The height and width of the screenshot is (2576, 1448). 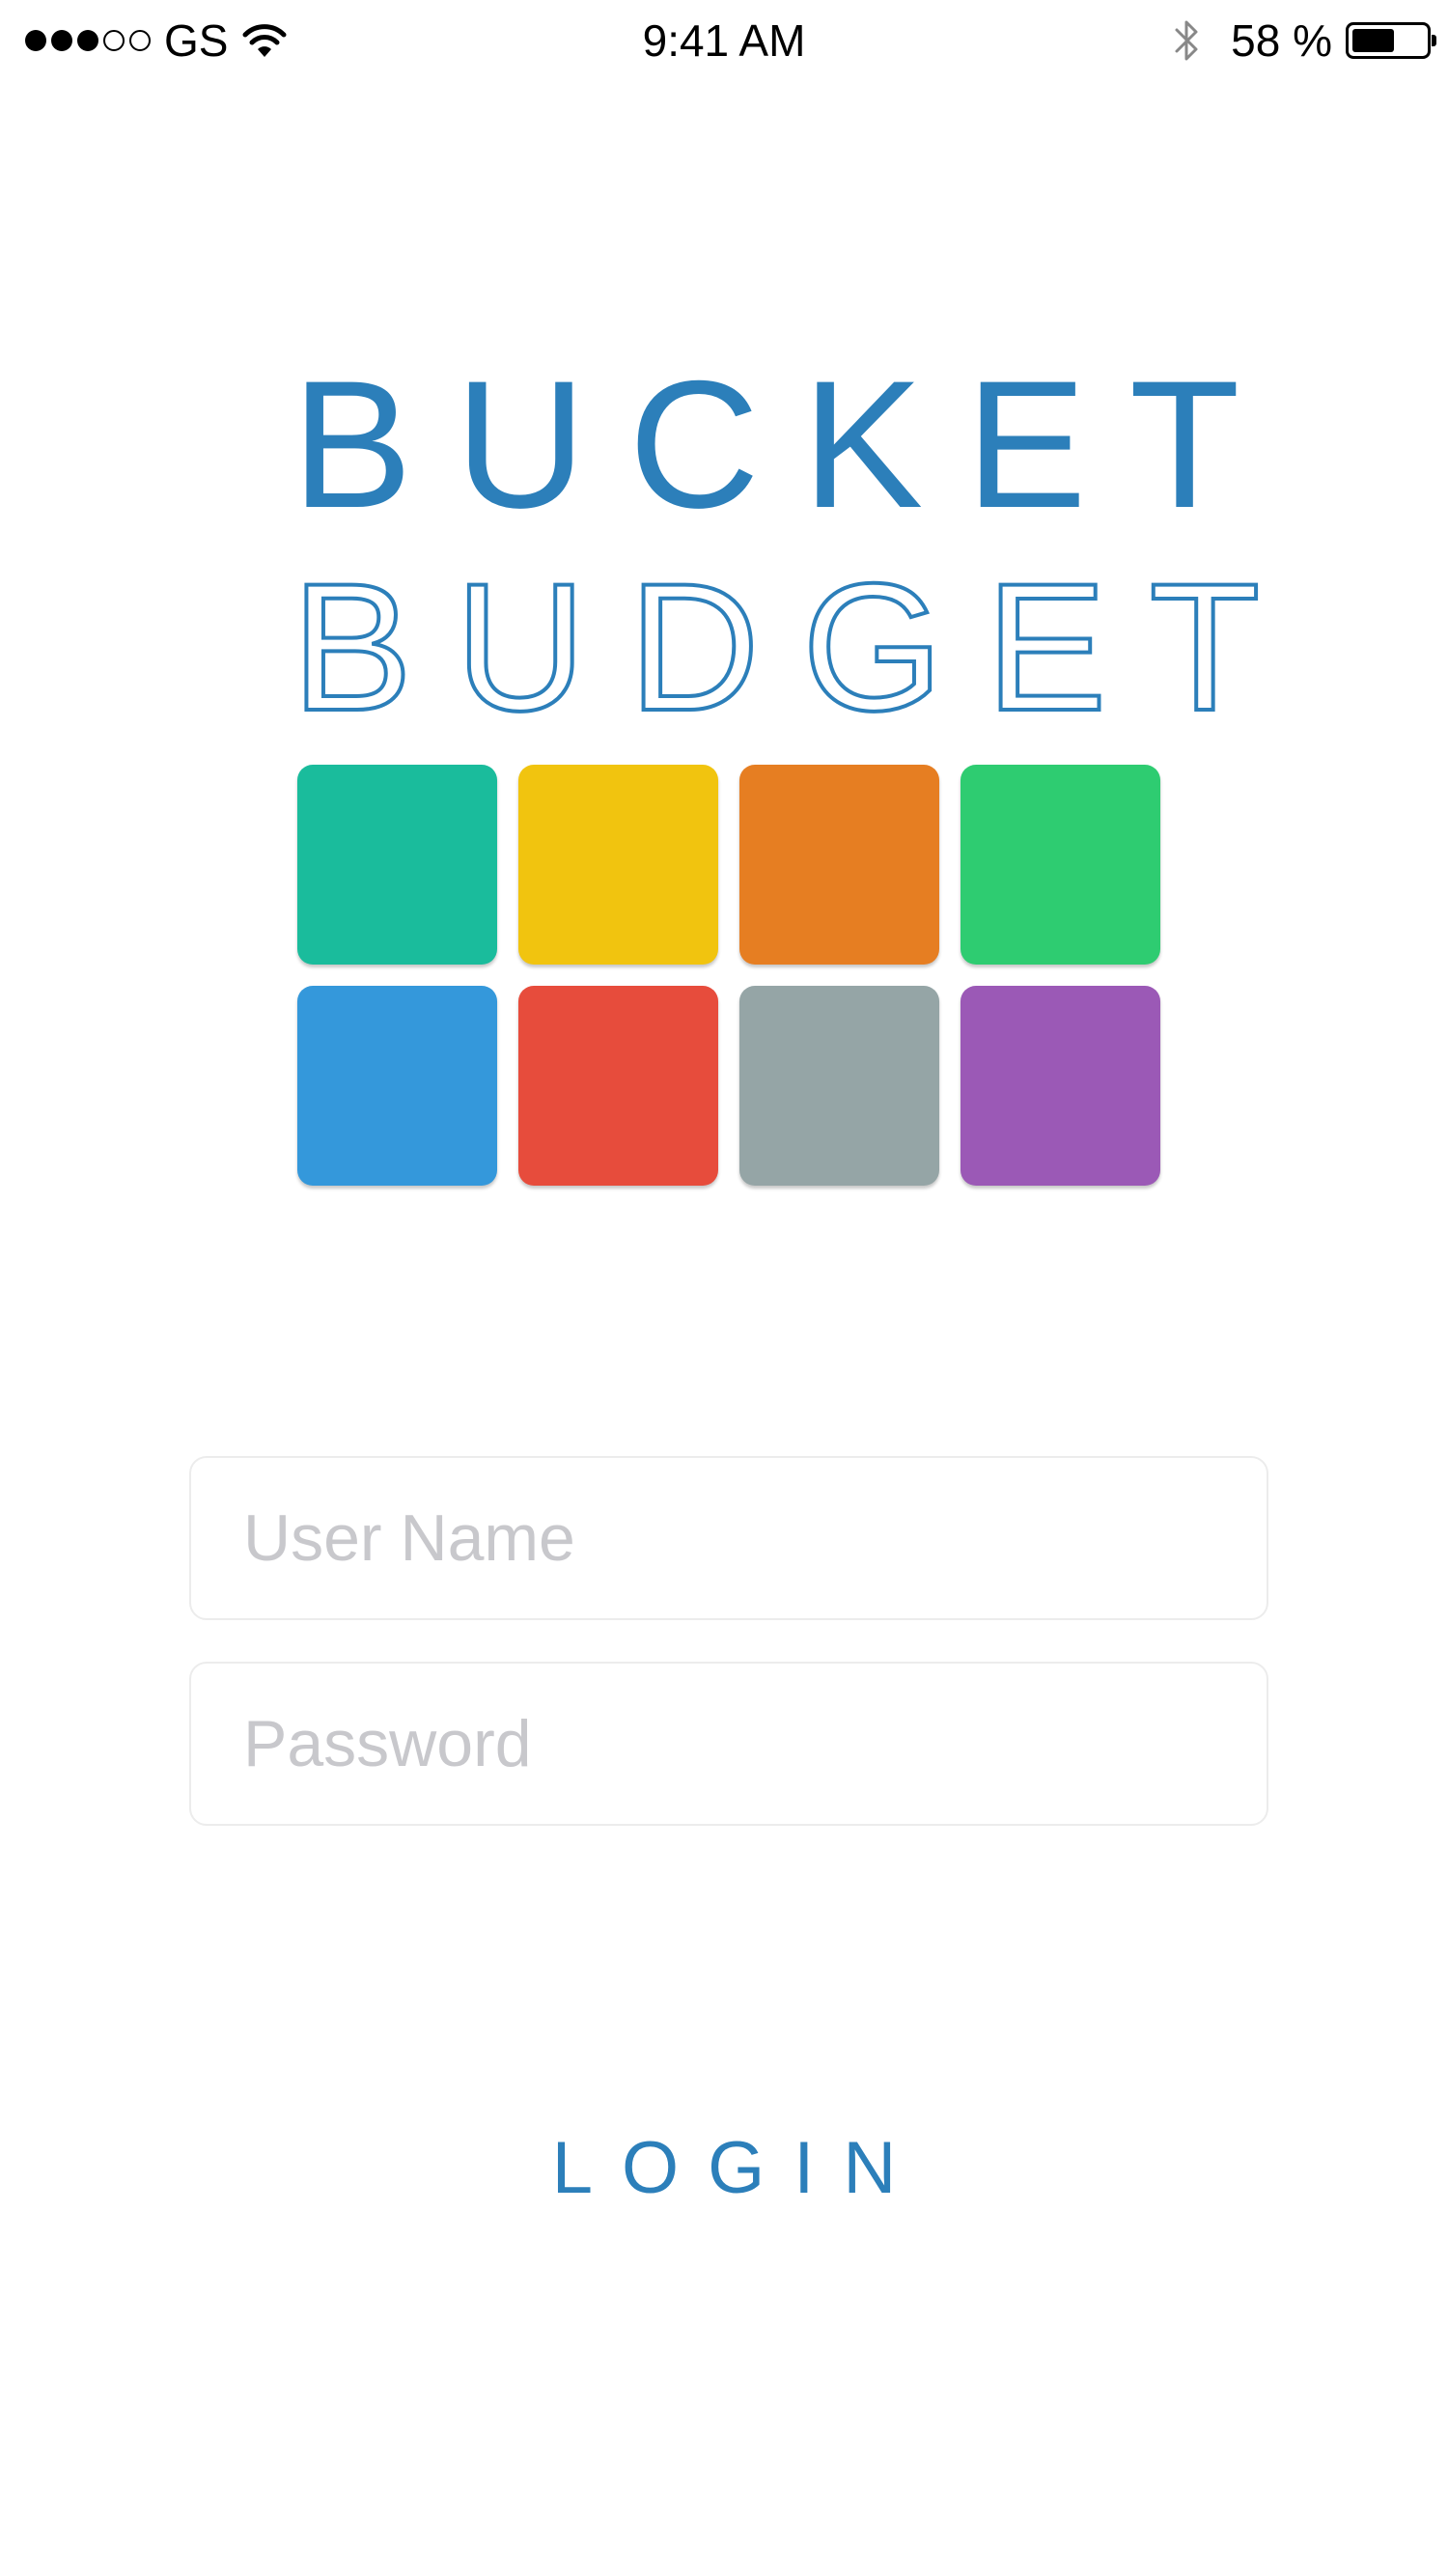 I want to click on battery-icon, so click(x=1391, y=41).